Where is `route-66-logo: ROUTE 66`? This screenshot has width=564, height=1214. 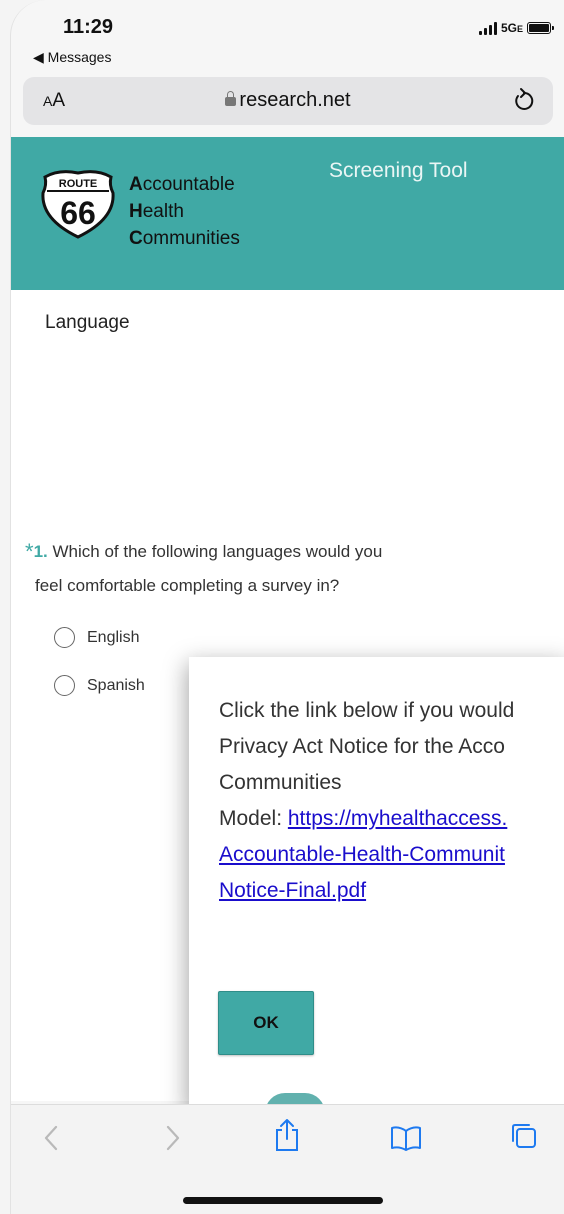
route-66-logo: ROUTE 66 is located at coordinates (78, 205).